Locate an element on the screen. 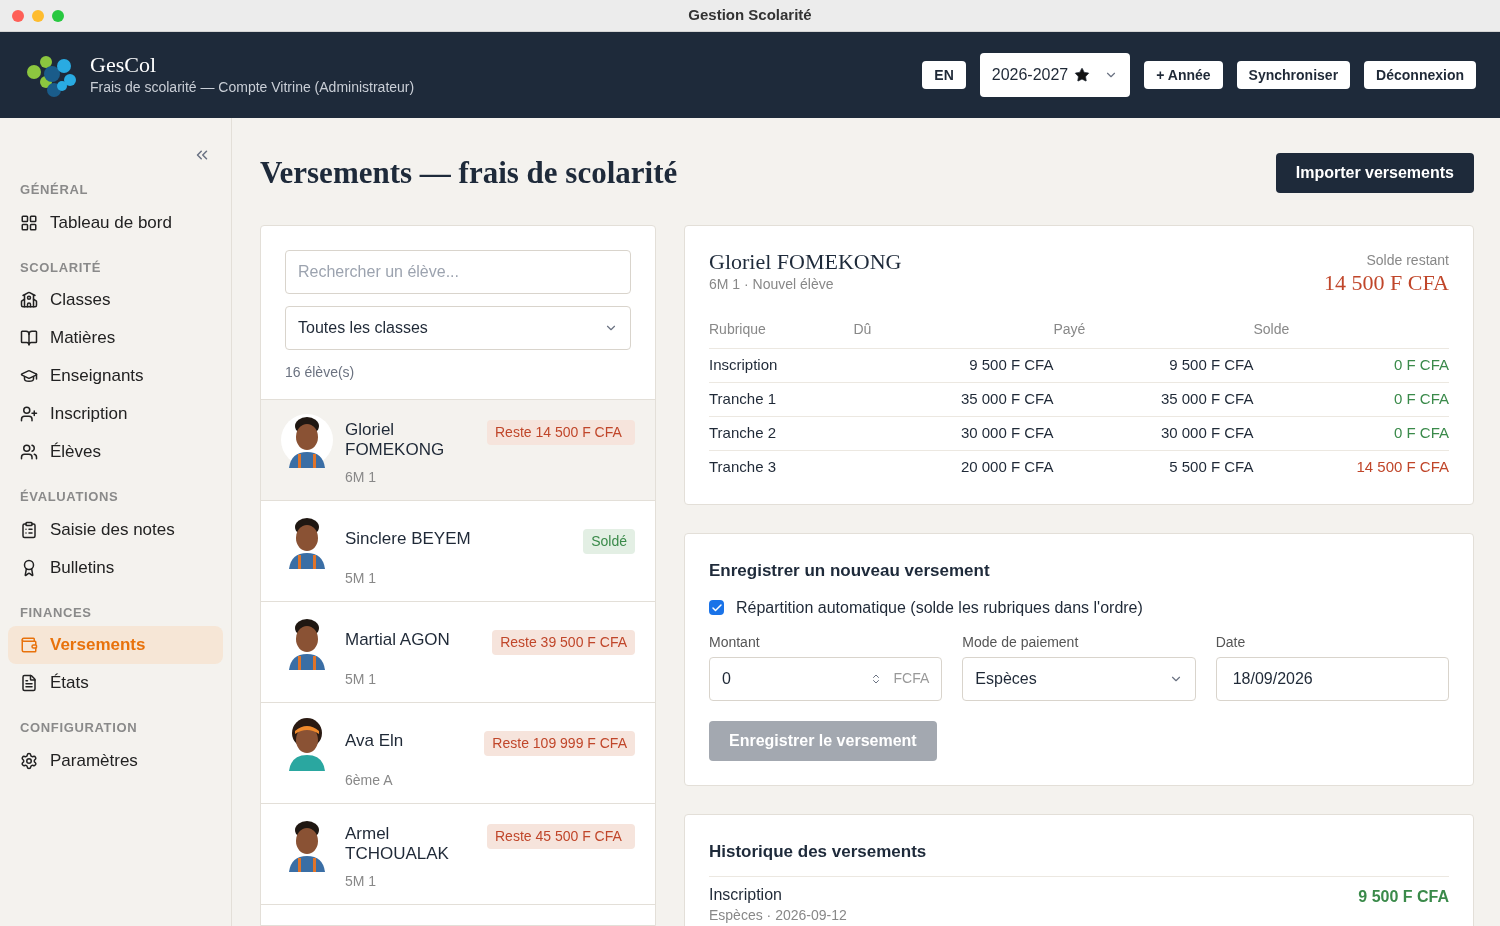 The image size is (1500, 926). table-cell: Tranche 1 is located at coordinates (781, 399).